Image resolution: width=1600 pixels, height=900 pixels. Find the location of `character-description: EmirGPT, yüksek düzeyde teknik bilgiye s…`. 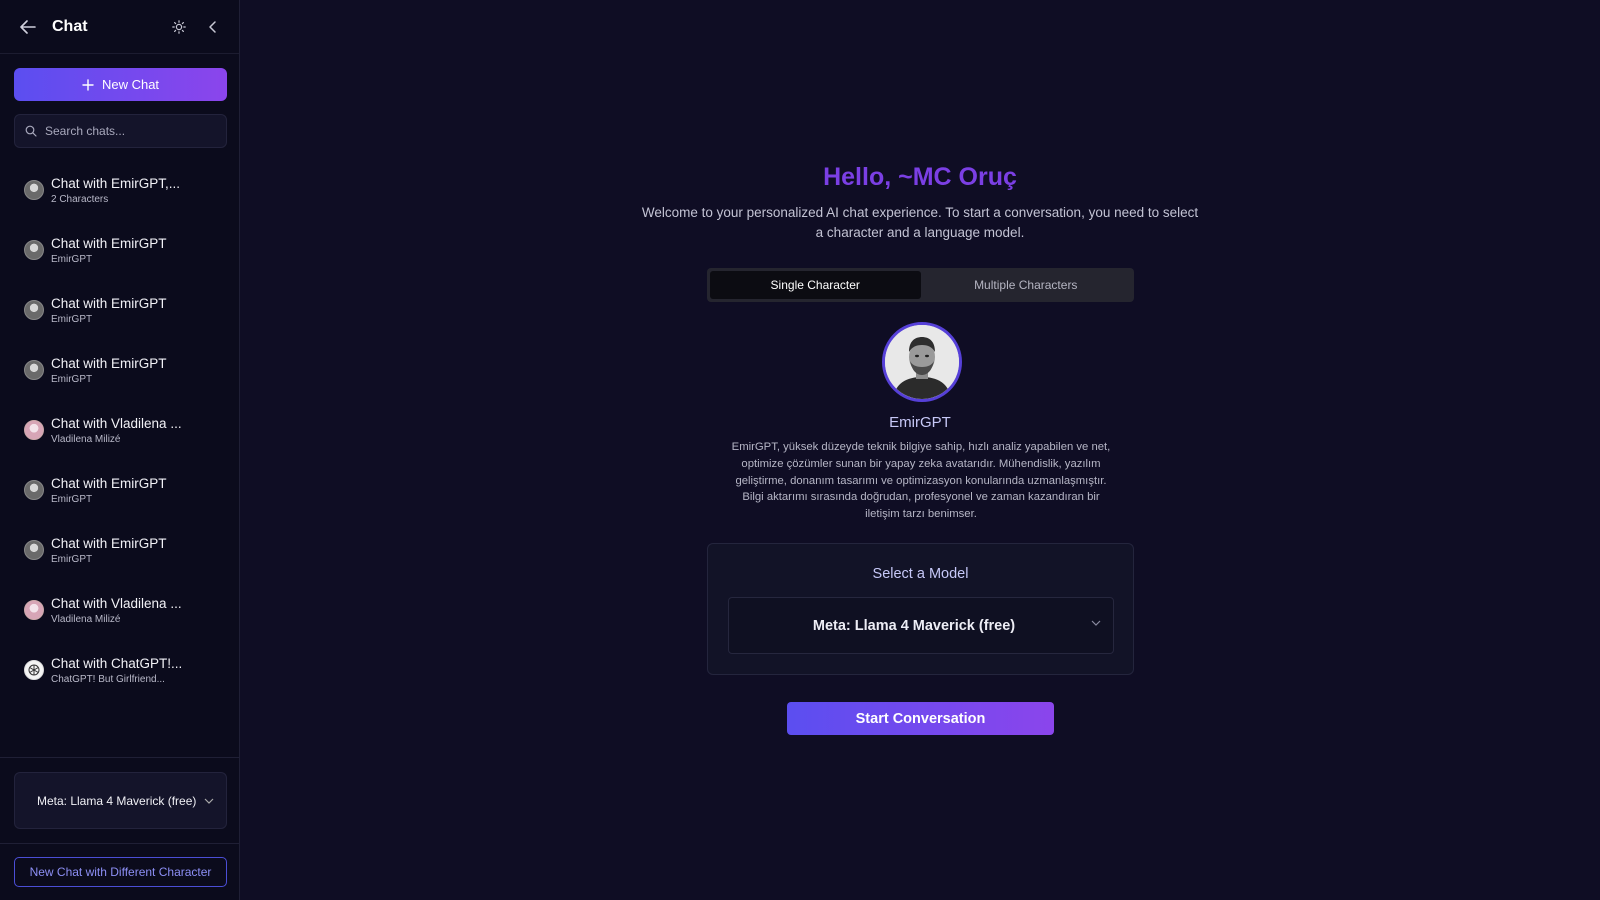

character-description: EmirGPT, yüksek düzeyde teknik bilgiye s… is located at coordinates (921, 481).